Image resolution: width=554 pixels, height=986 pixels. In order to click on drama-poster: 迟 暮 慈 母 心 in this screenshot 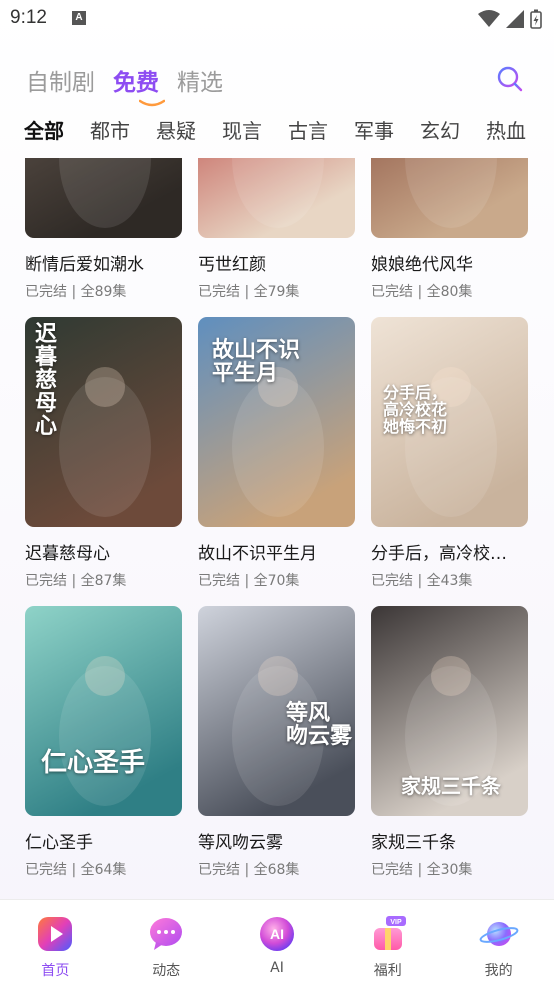, I will do `click(103, 422)`.